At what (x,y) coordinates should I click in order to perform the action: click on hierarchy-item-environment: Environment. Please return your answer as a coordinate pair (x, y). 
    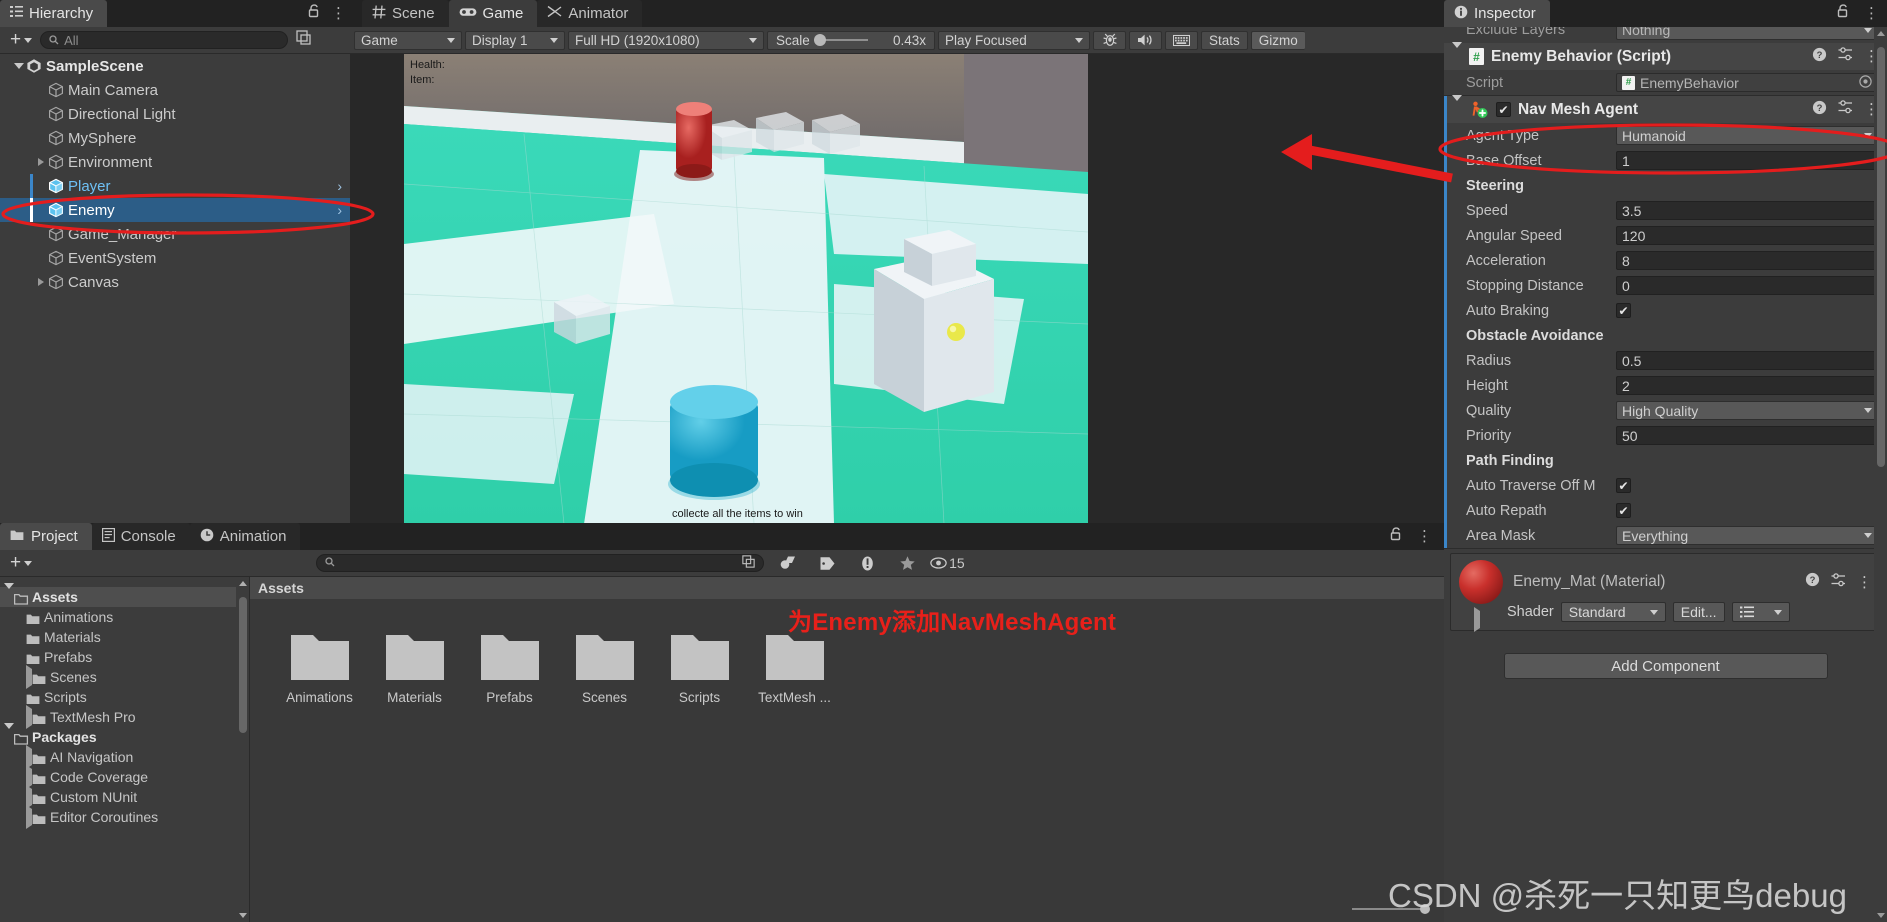
    Looking at the image, I should click on (175, 162).